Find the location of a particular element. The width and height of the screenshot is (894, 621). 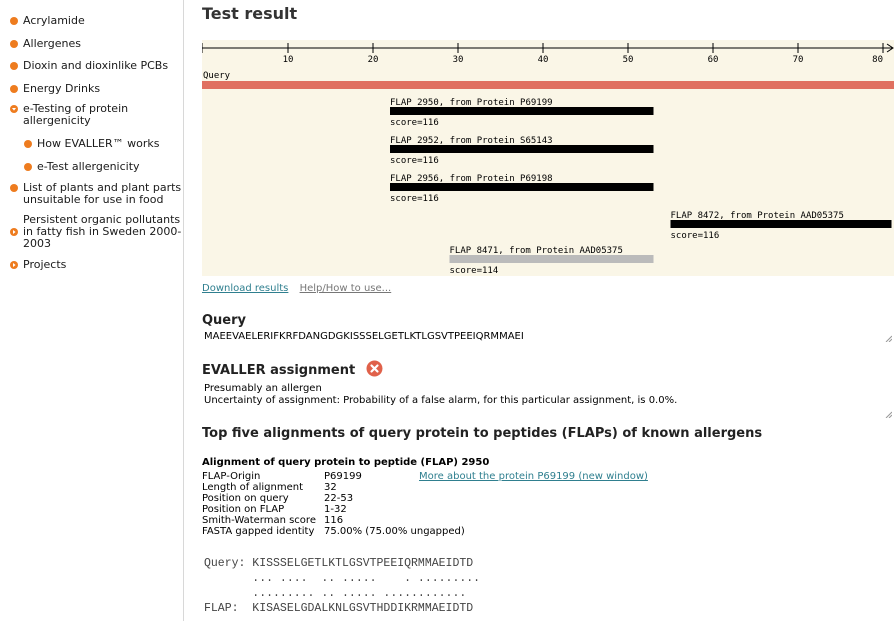

sidebar-item-dioxin: Dioxin and dioxinlike PCBs is located at coordinates (99, 66).